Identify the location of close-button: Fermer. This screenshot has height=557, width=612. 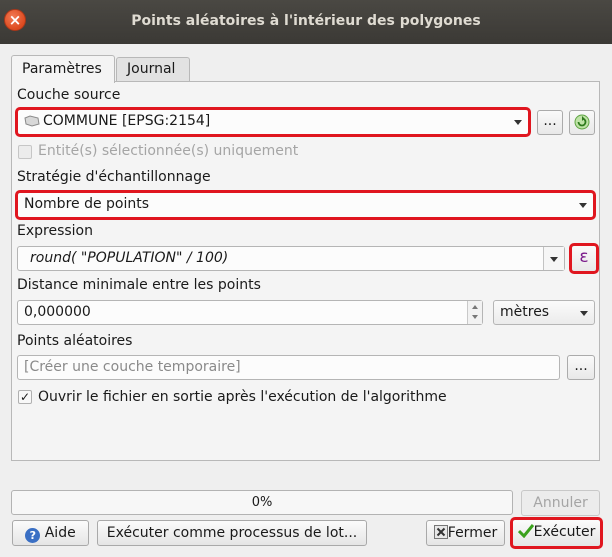
(465, 533).